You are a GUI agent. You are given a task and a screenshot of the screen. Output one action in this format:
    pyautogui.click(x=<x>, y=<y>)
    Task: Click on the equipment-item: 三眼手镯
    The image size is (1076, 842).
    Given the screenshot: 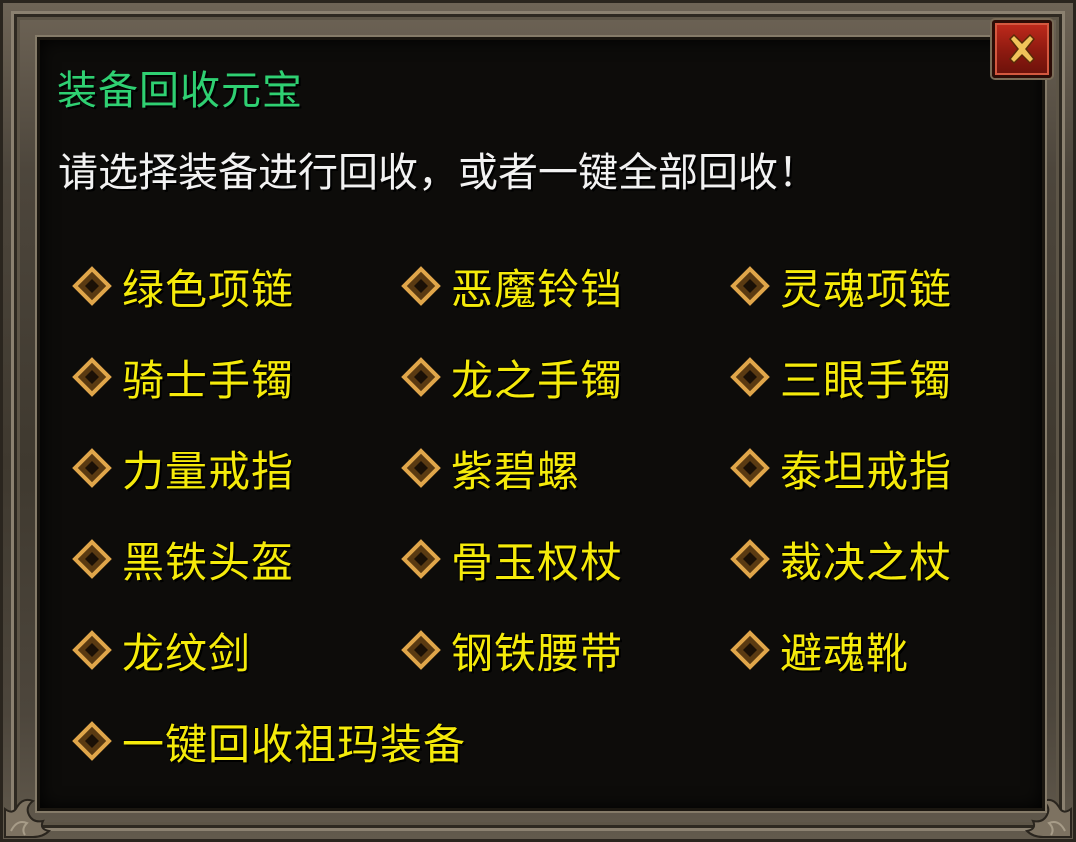 What is the action you would take?
    pyautogui.click(x=841, y=377)
    